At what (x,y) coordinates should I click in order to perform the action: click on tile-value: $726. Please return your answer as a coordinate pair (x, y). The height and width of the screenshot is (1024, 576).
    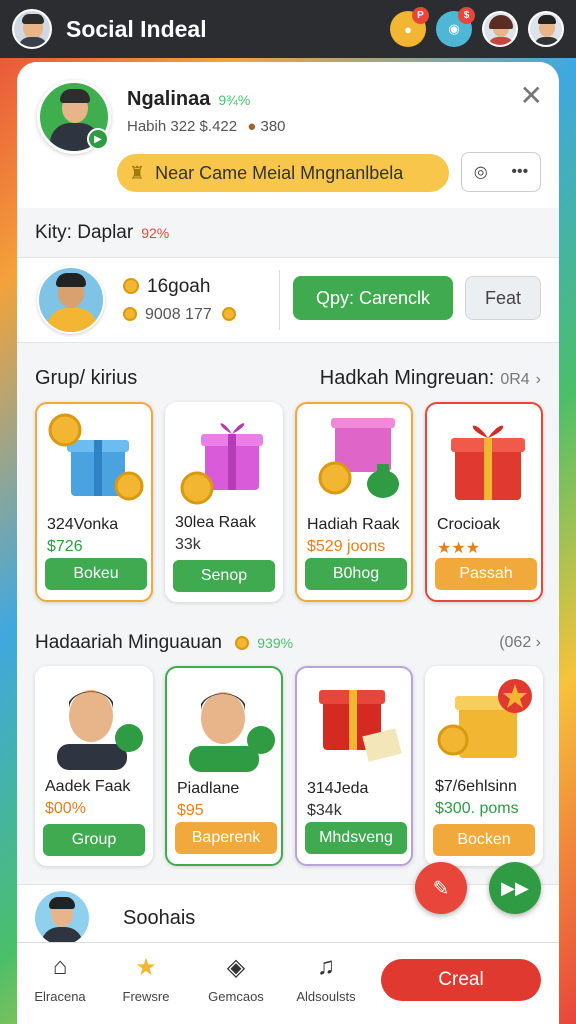
    Looking at the image, I should click on (65, 546).